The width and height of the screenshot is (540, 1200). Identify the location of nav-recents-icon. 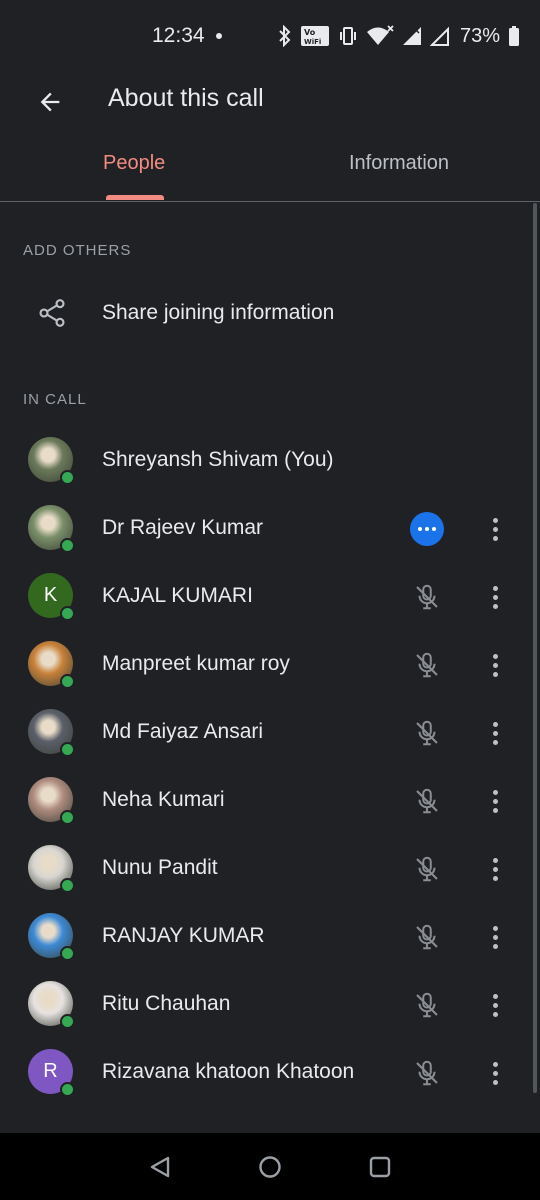
(380, 1167).